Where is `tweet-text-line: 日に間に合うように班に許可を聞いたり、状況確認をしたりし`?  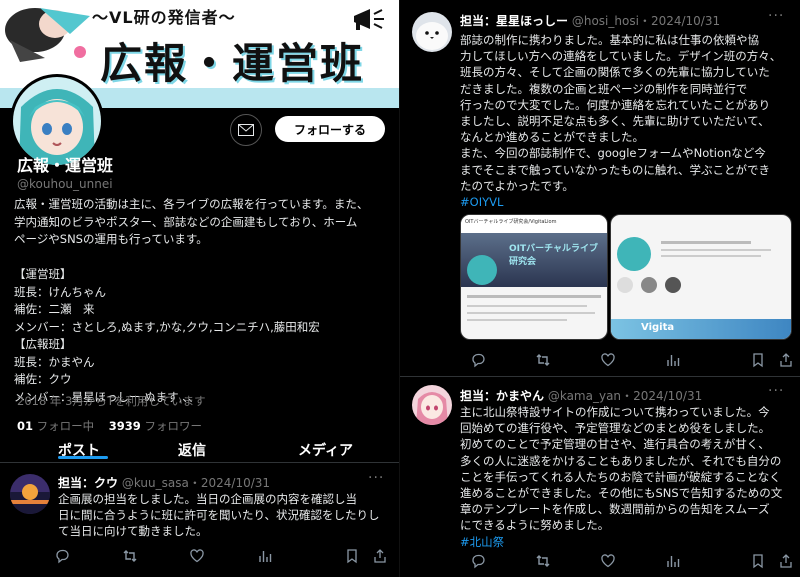
tweet-text-line: 日に間に合うように班に許可を聞いたり、状況確認をしたりし is located at coordinates (219, 515).